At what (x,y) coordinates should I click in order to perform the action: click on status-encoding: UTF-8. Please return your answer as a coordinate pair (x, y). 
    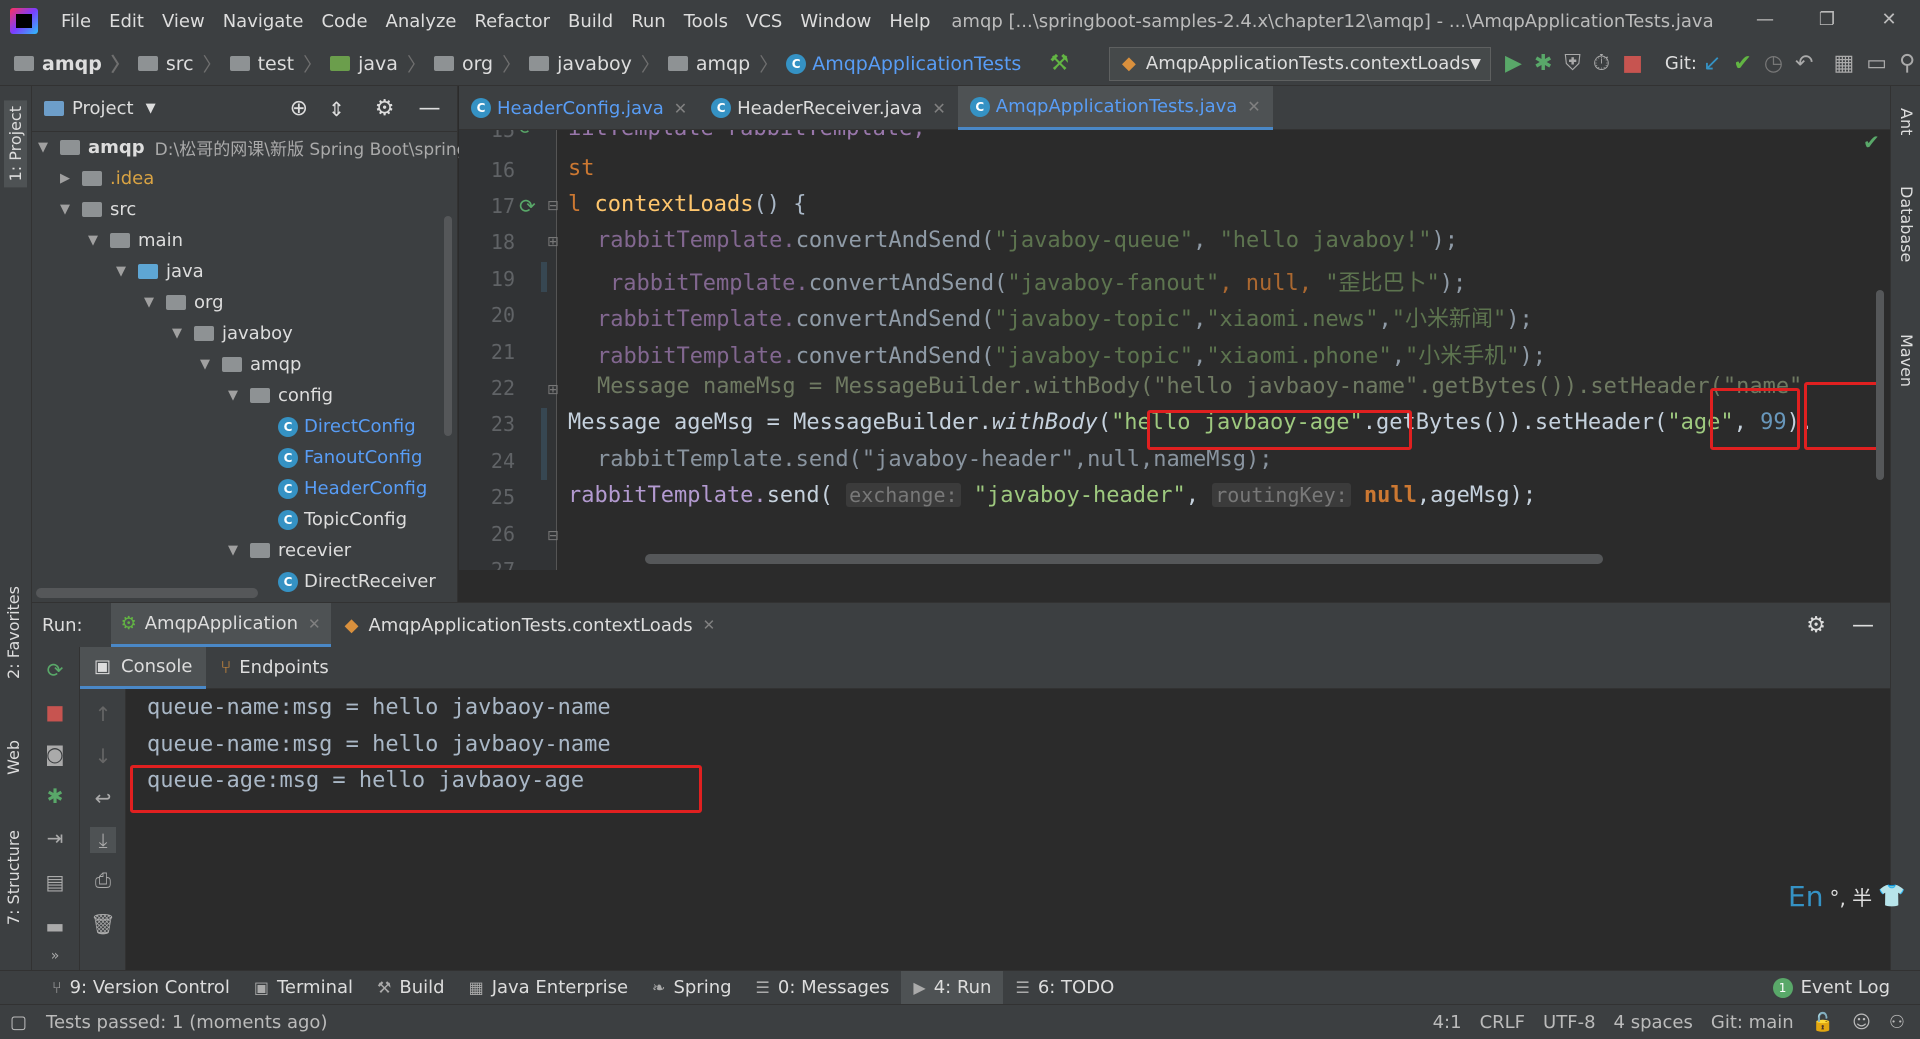
    Looking at the image, I should click on (1569, 1022).